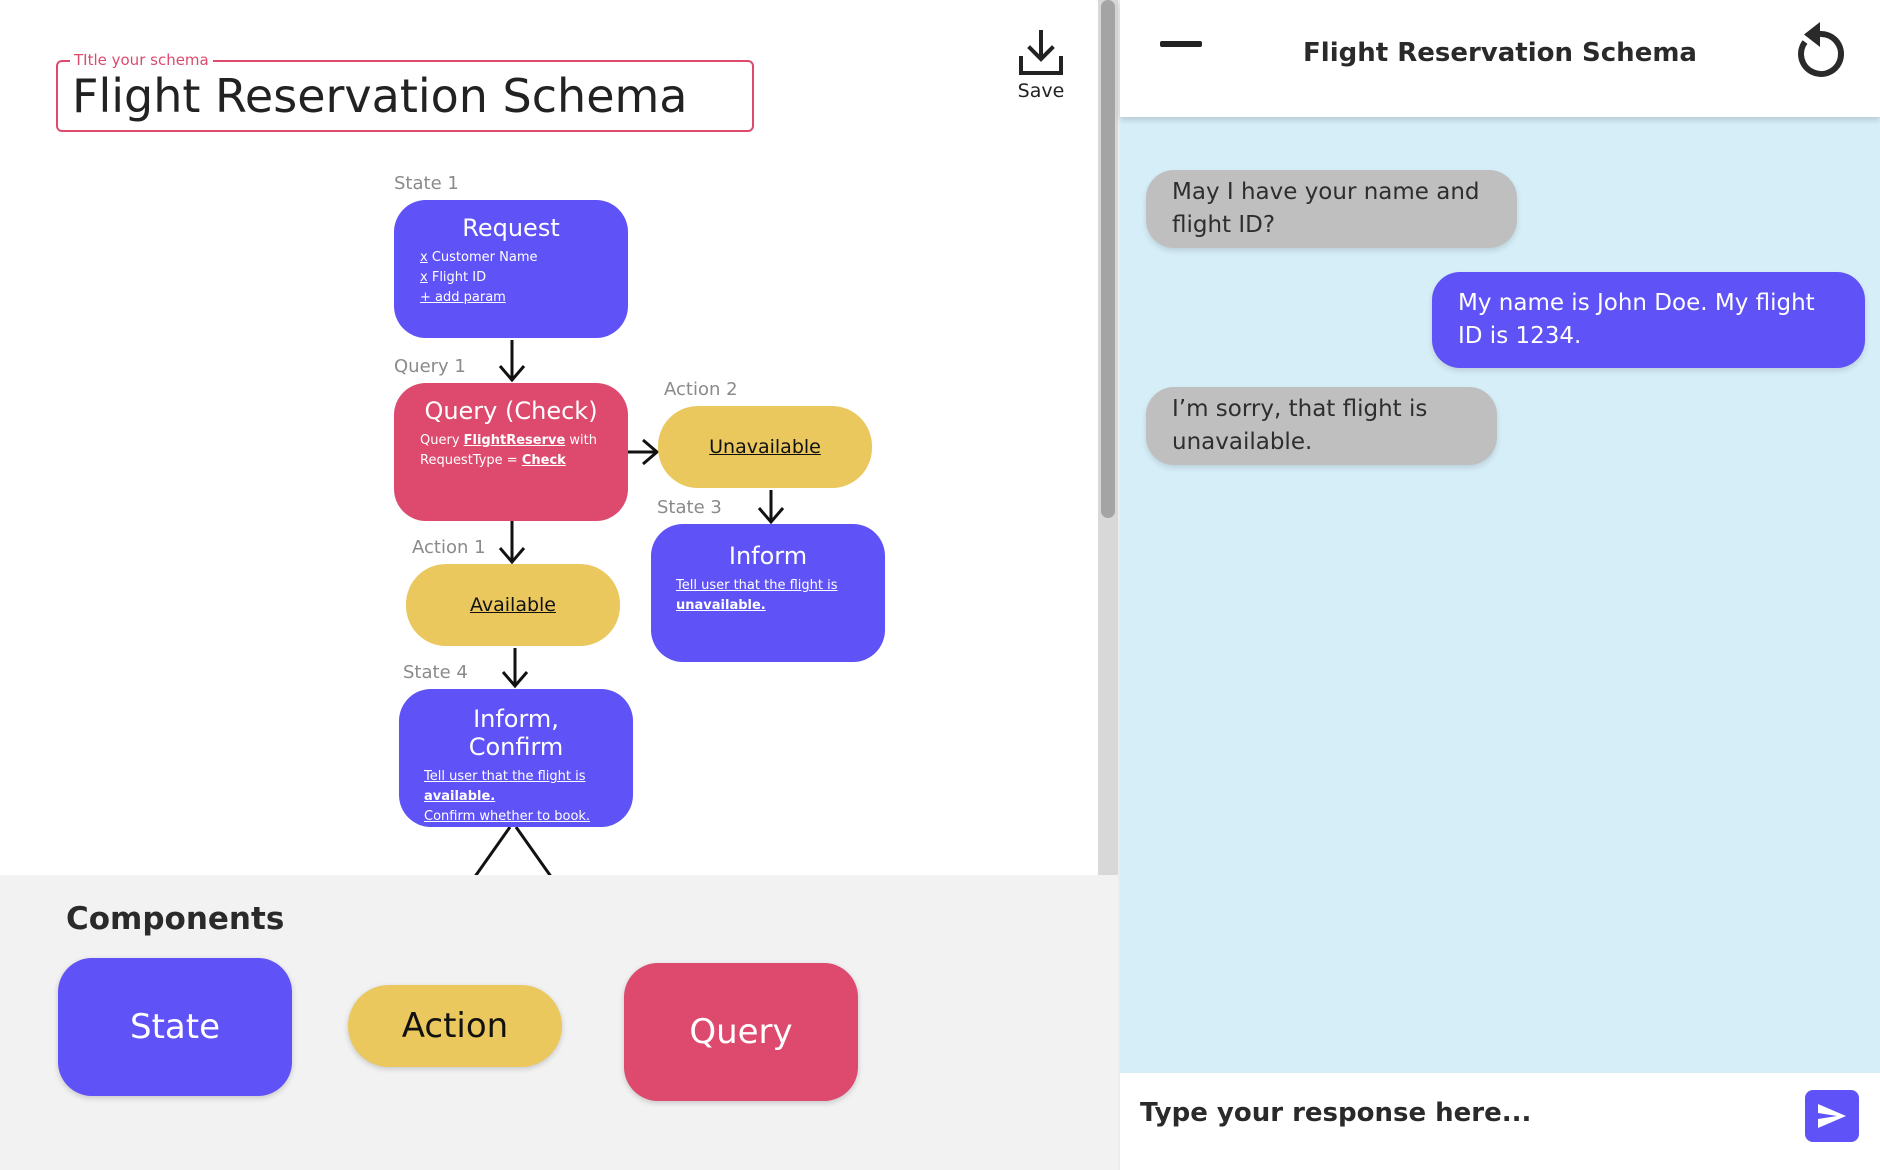  What do you see at coordinates (741, 1032) in the screenshot?
I see `query-component: Query` at bounding box center [741, 1032].